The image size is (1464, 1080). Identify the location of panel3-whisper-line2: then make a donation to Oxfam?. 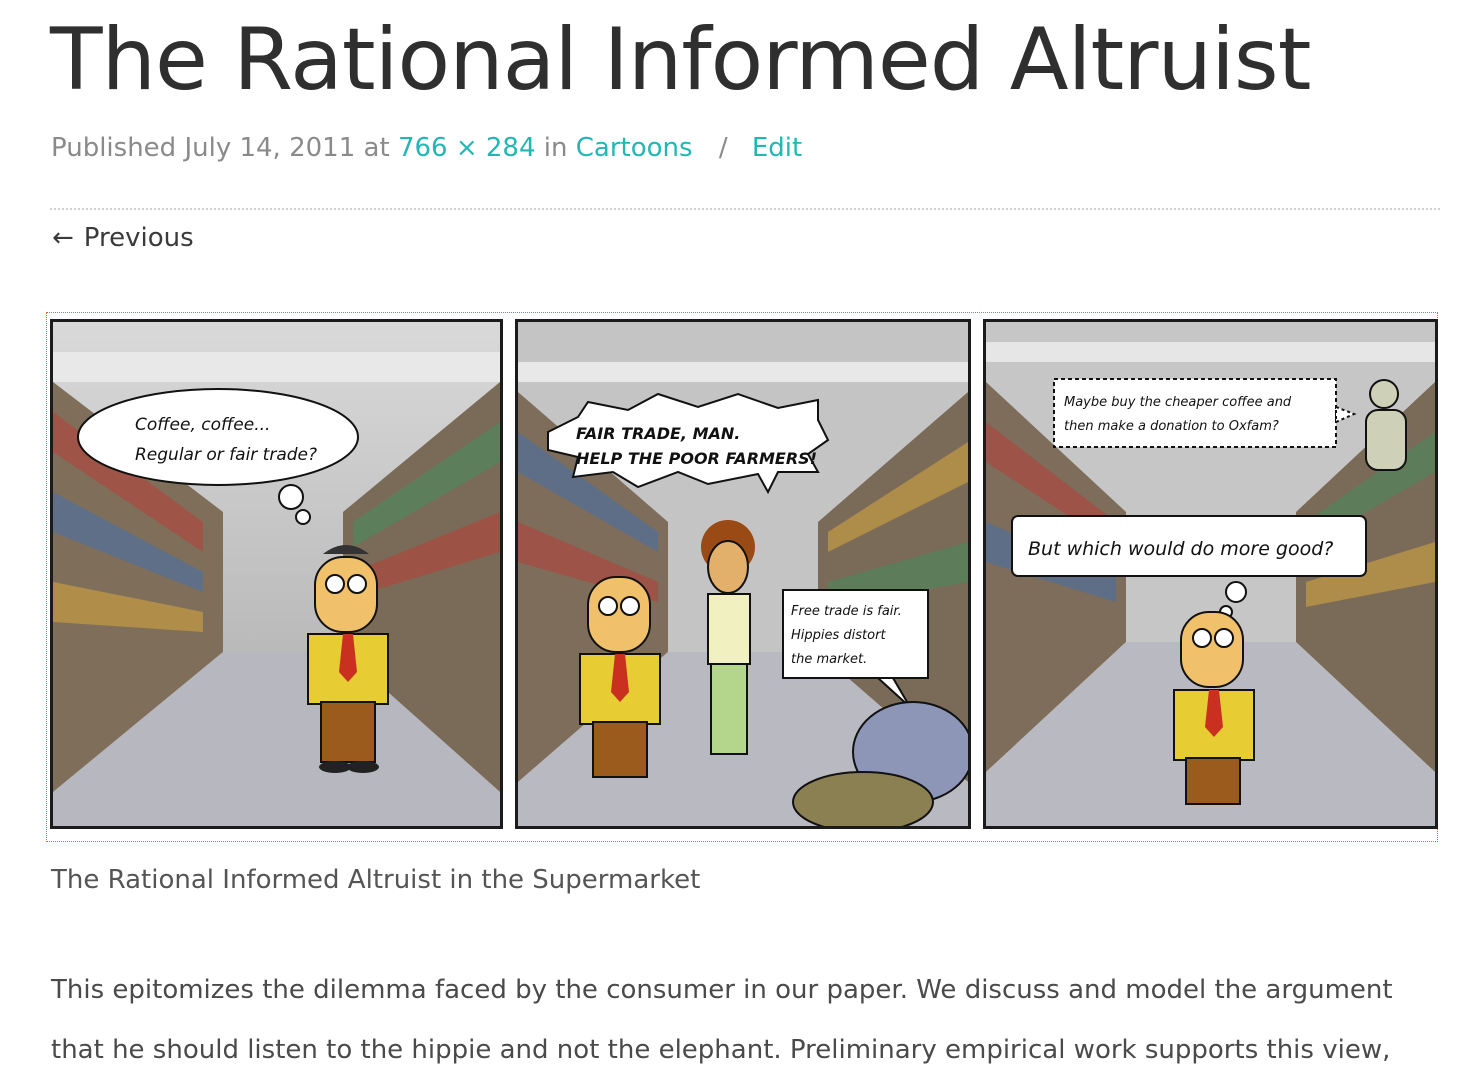
(1171, 426).